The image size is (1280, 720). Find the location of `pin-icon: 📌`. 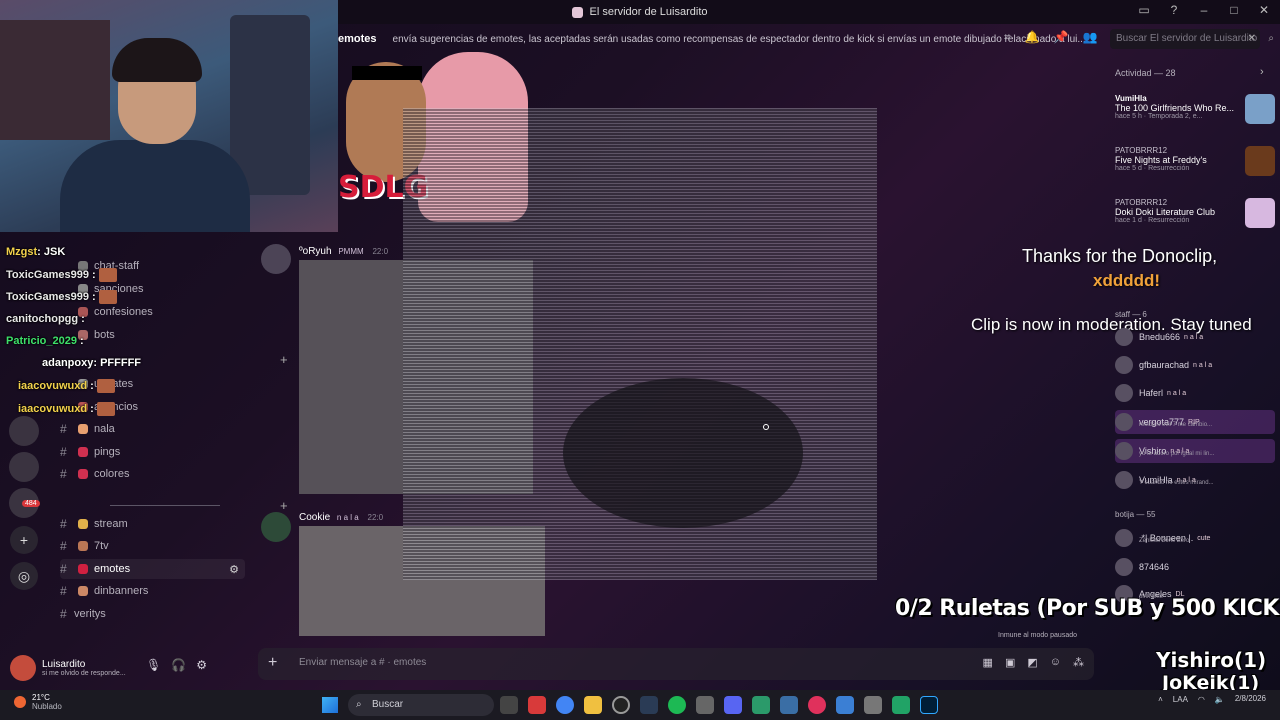

pin-icon: 📌 is located at coordinates (1061, 37).